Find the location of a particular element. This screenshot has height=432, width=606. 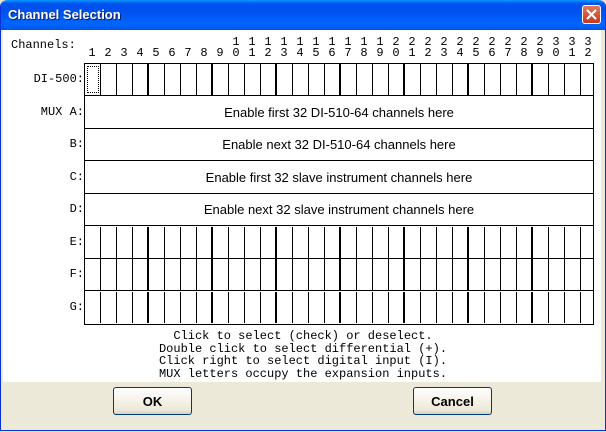

ok-button: OK is located at coordinates (152, 401).